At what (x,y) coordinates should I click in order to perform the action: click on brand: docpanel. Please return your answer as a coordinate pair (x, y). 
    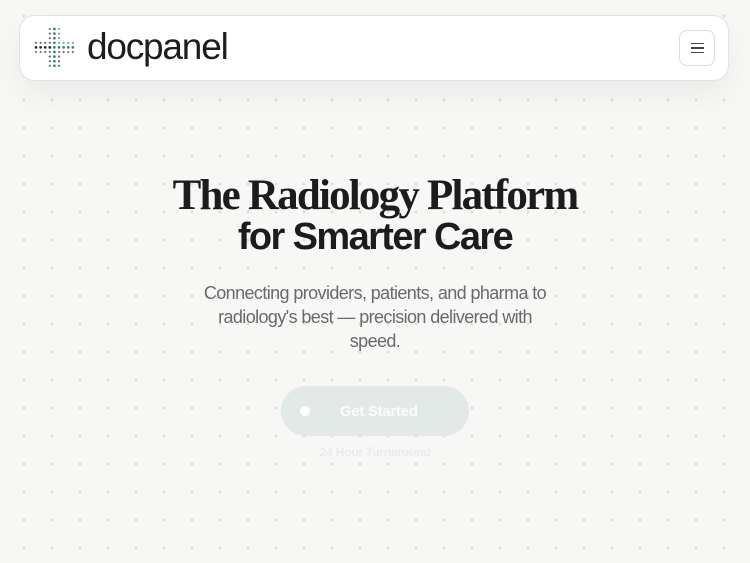
    Looking at the image, I should click on (131, 48).